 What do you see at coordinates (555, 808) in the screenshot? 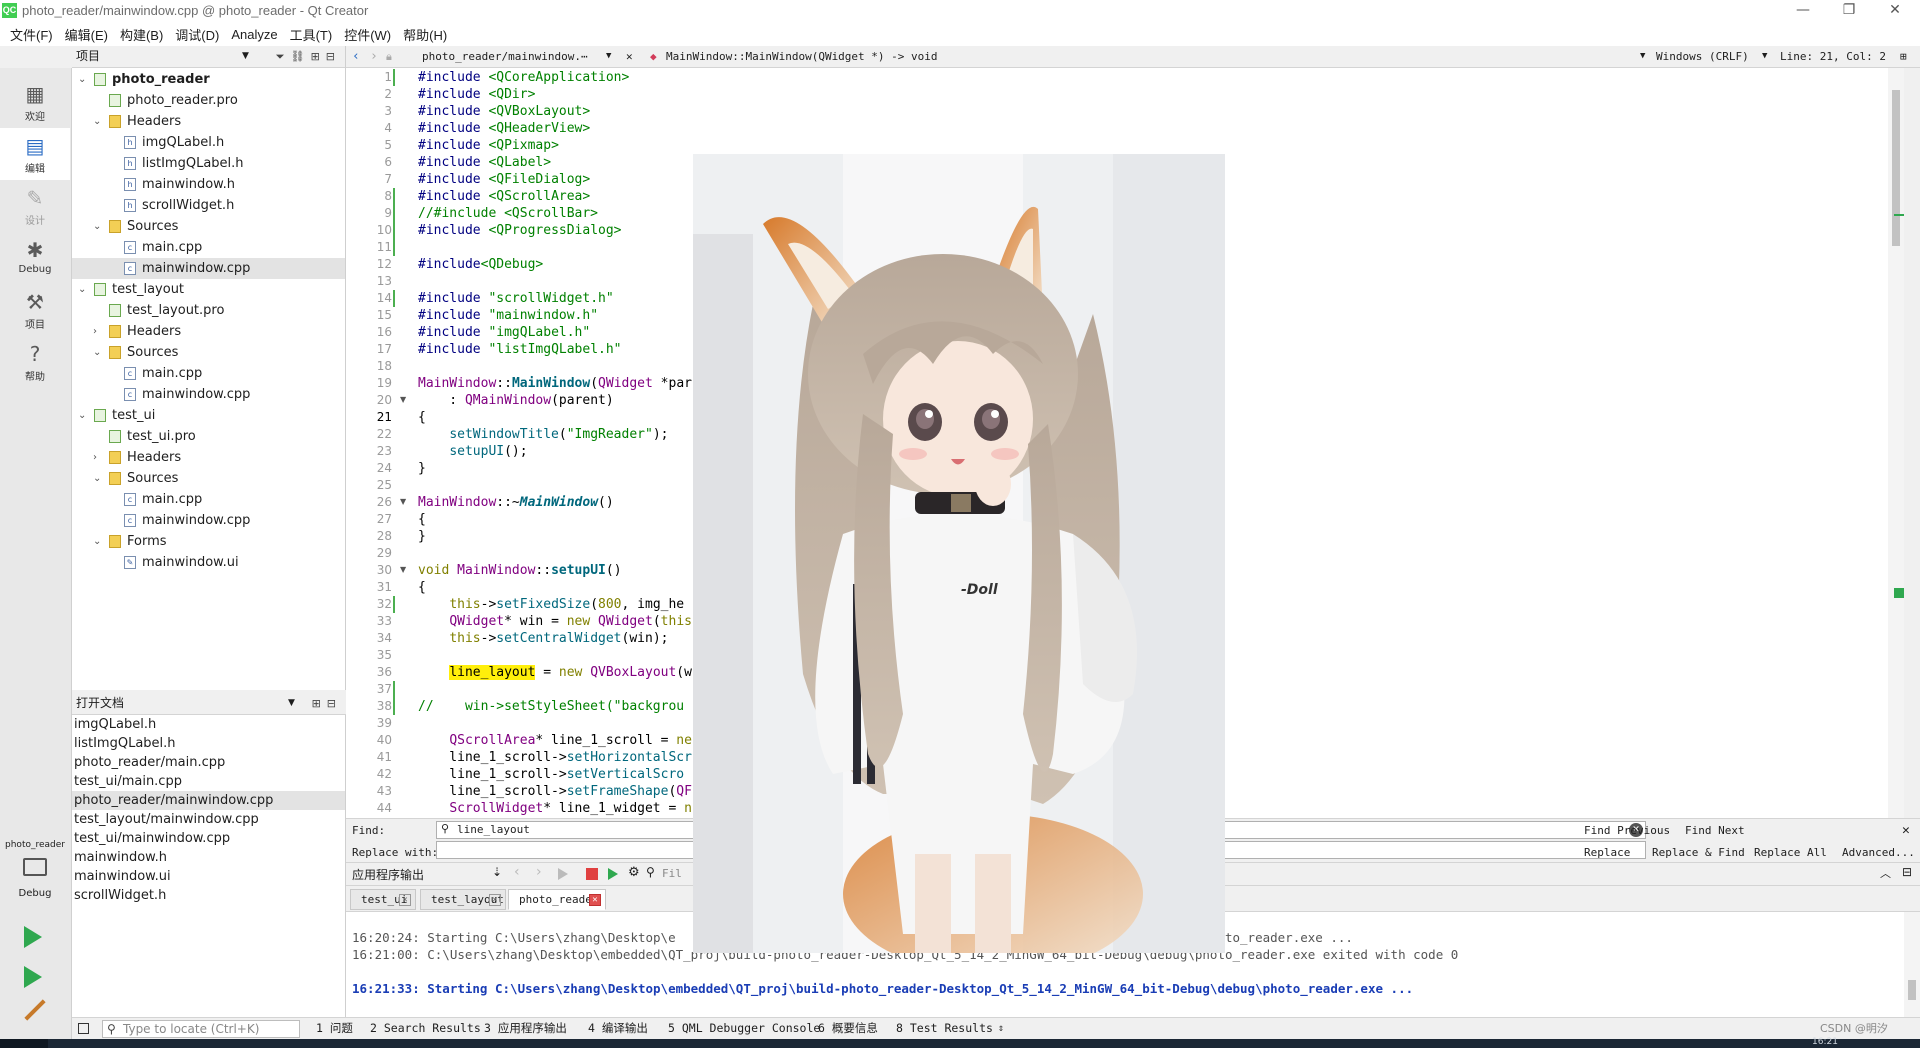
I see `code-line: ScrollWidget* line_1_widget = n` at bounding box center [555, 808].